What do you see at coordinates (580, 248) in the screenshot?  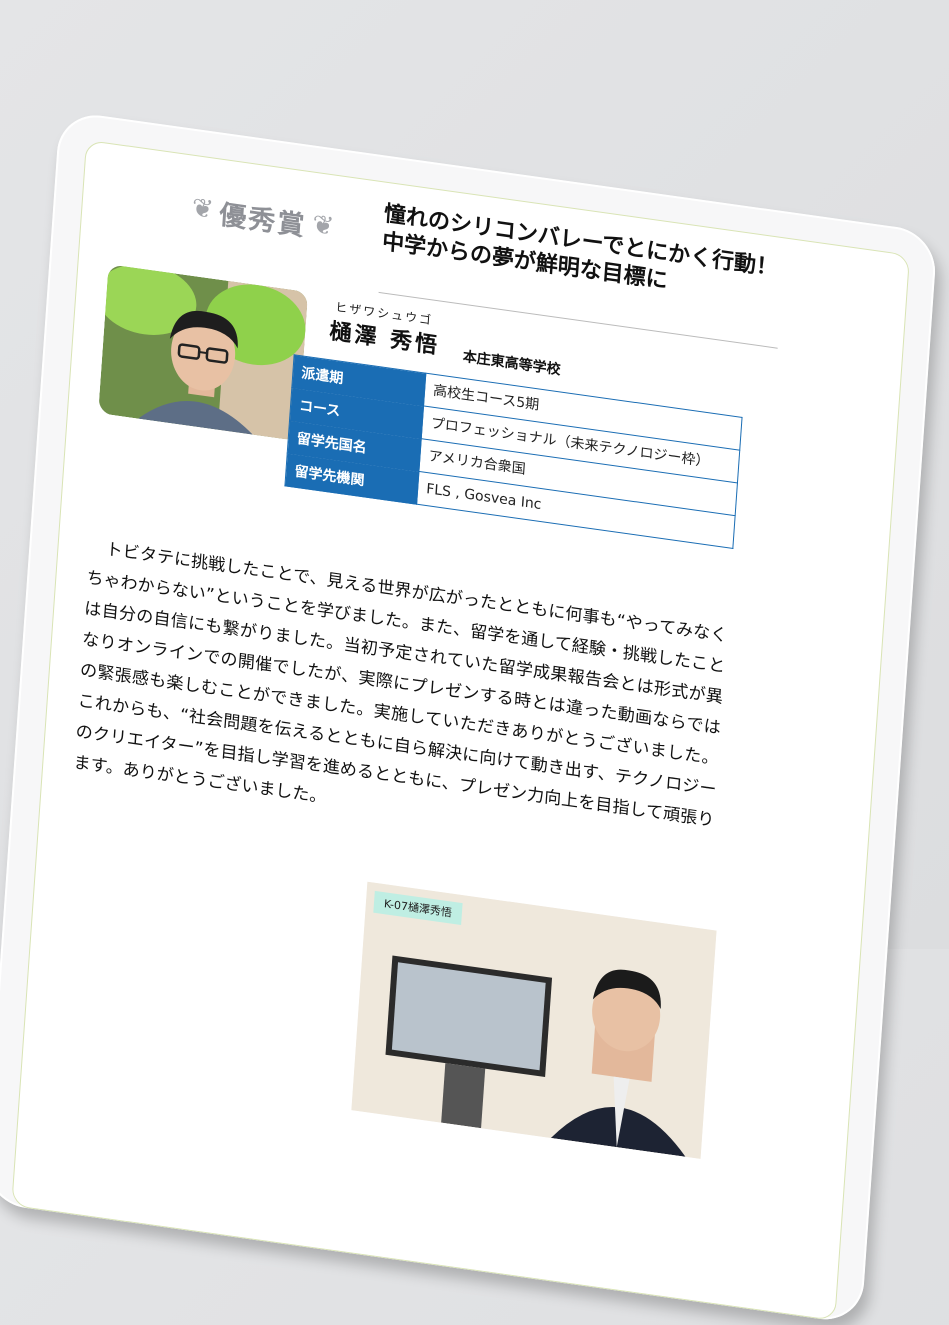 I see `article-headline: 憧れのシリコンバレーでとにかく行動！中学からの夢が鮮明な目標に` at bounding box center [580, 248].